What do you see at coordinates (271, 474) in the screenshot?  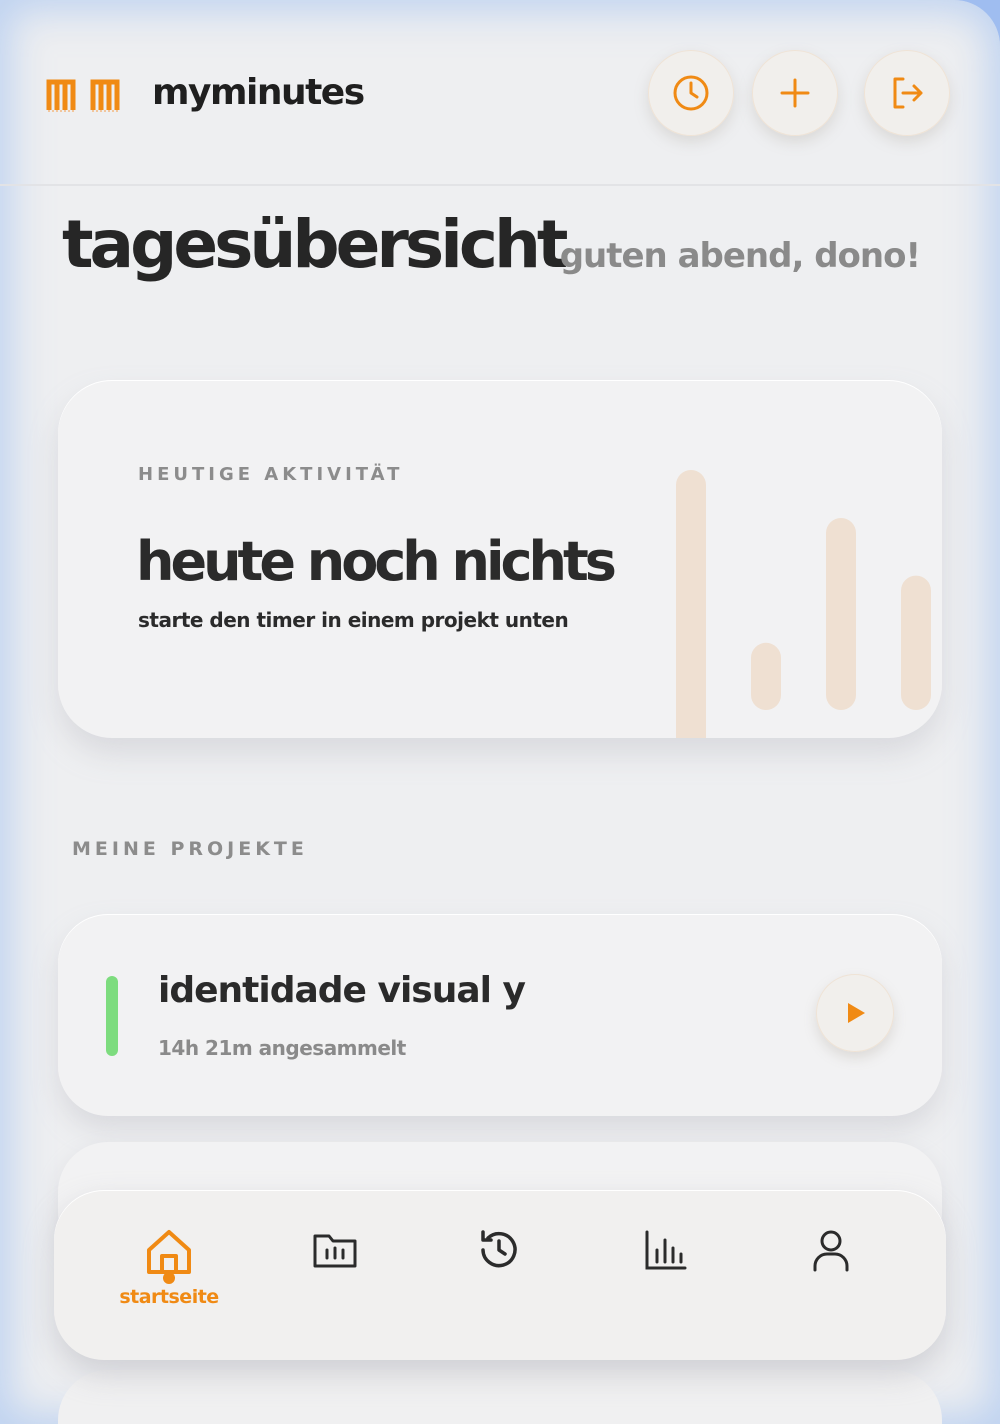 I see `activity-overline: HEUTIGE AKTIVITÄT` at bounding box center [271, 474].